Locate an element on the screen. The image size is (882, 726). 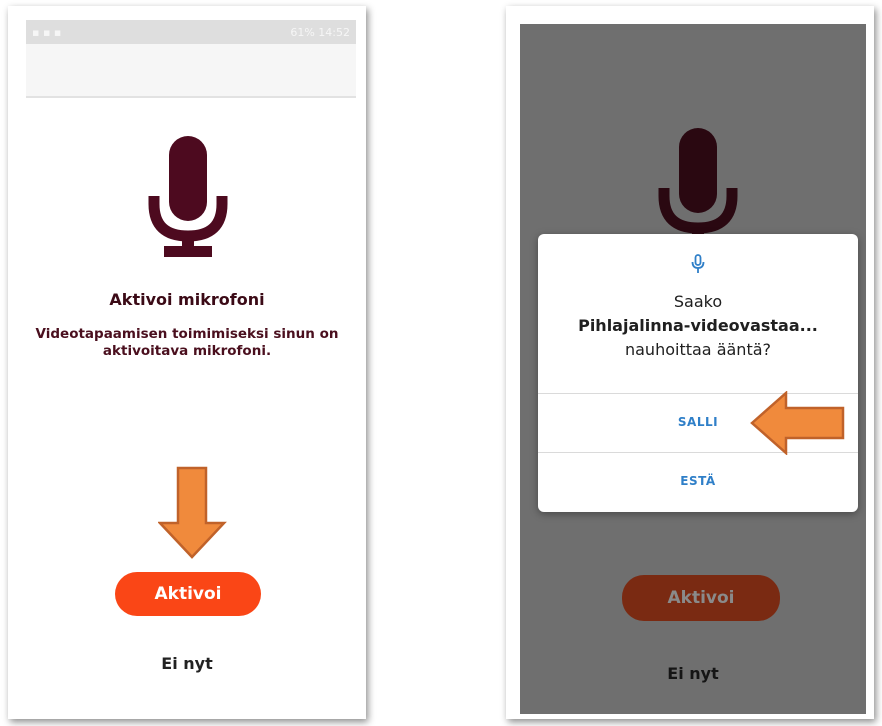
activate-button-dimmed: Aktivoi is located at coordinates (701, 598).